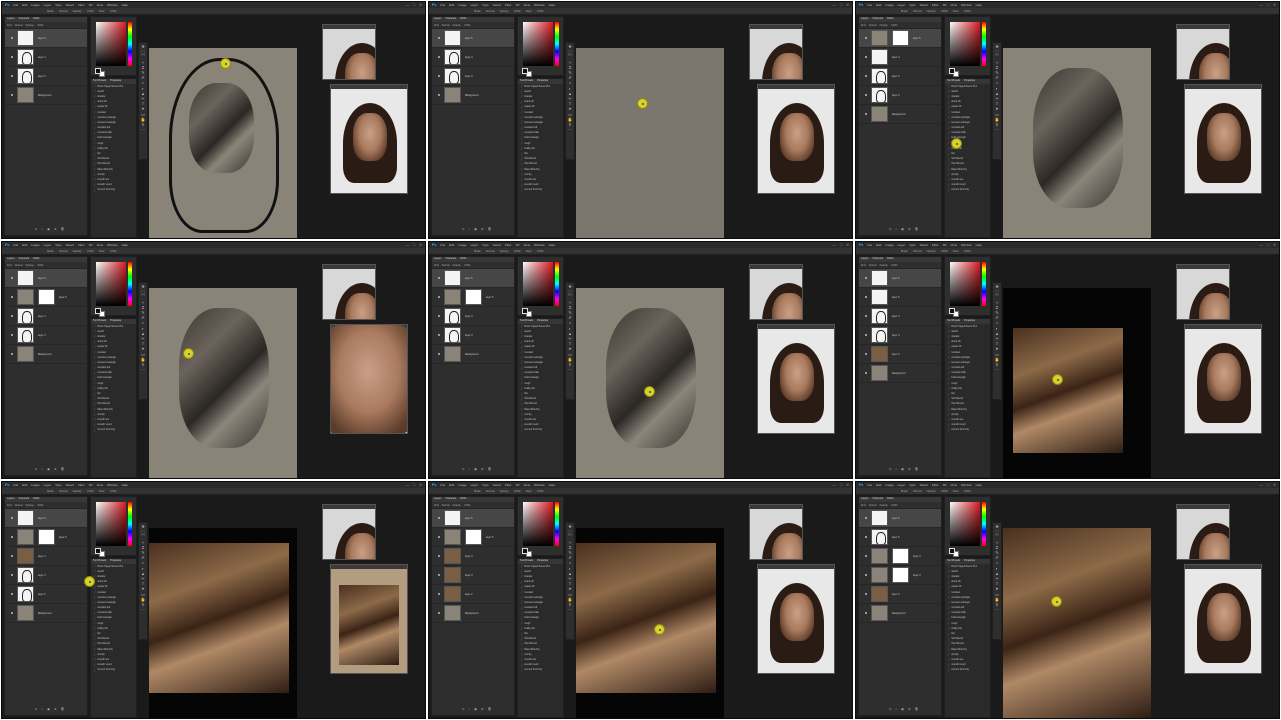 The height and width of the screenshot is (720, 1281). What do you see at coordinates (142, 109) in the screenshot?
I see `path-select-icon: ➤` at bounding box center [142, 109].